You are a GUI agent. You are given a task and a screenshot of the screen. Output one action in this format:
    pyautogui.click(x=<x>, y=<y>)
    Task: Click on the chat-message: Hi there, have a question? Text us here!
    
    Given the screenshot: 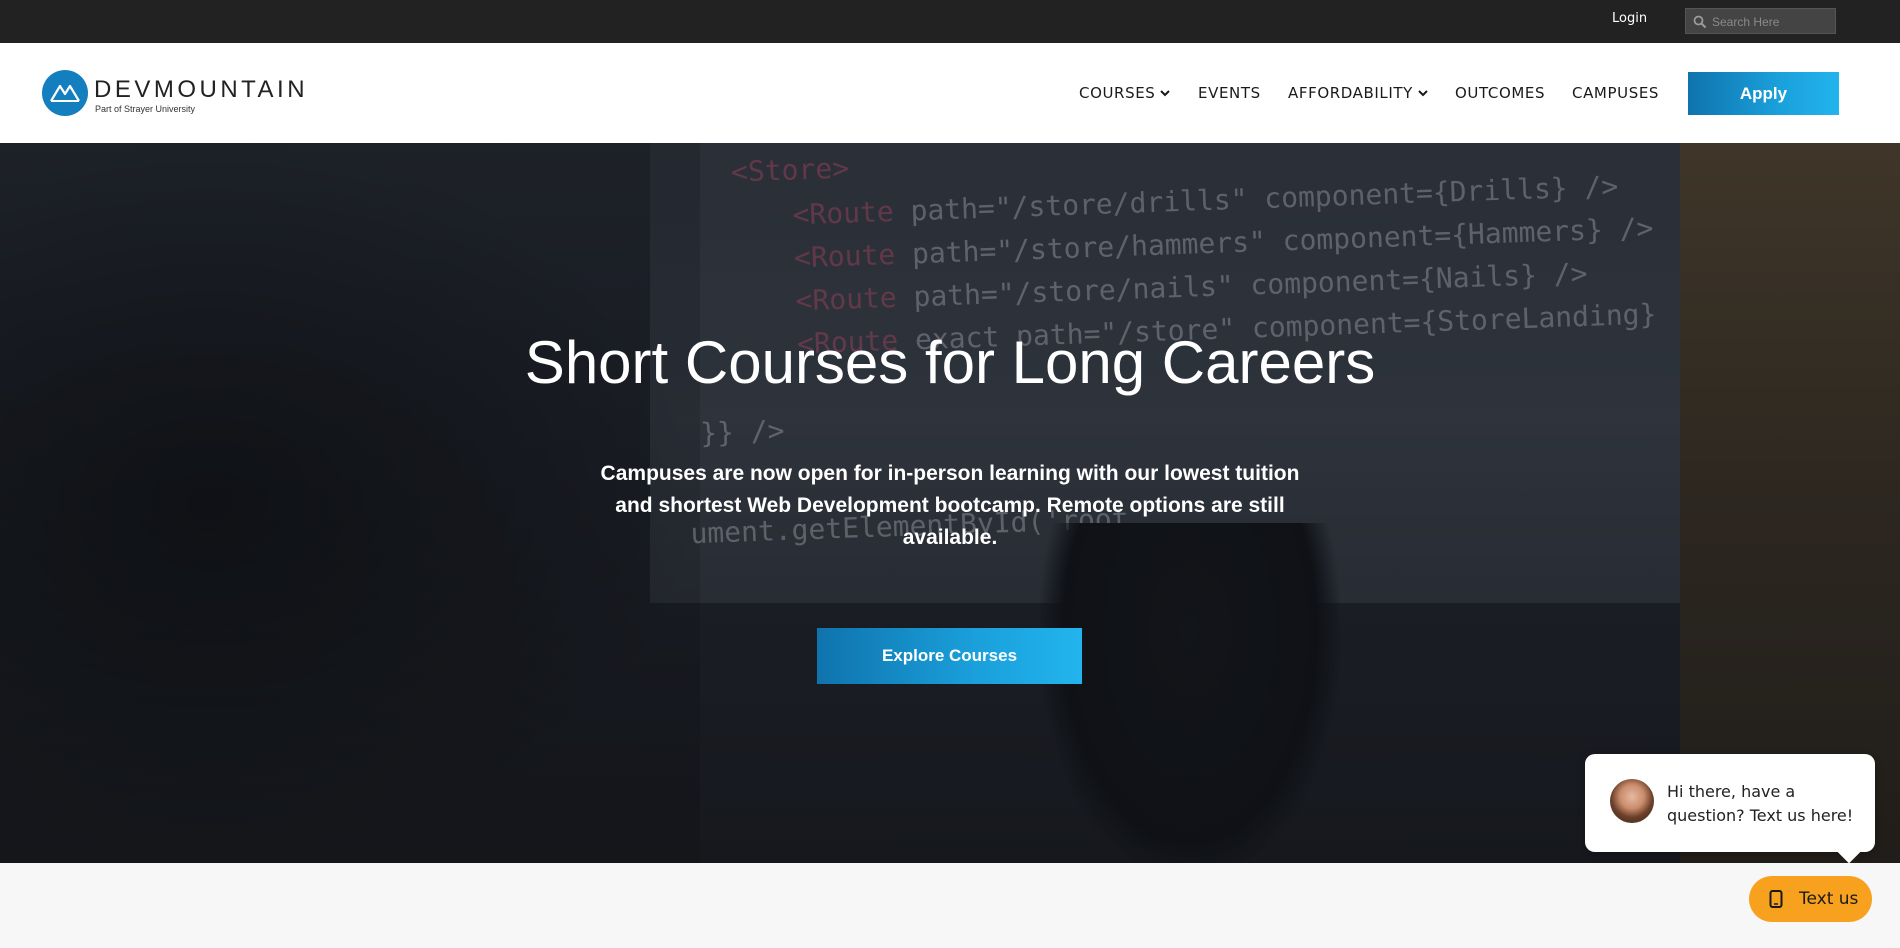 What is the action you would take?
    pyautogui.click(x=1760, y=803)
    